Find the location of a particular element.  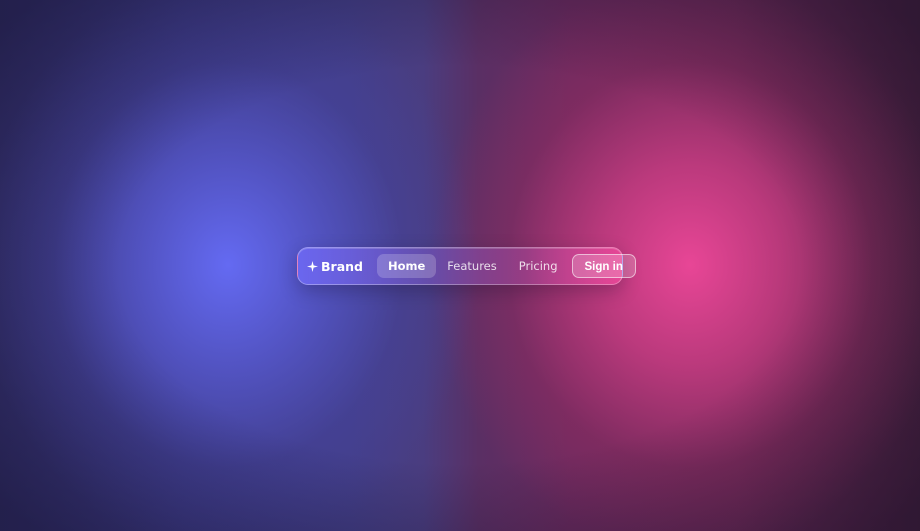

nav-links: Home Features Pricing is located at coordinates (472, 266).